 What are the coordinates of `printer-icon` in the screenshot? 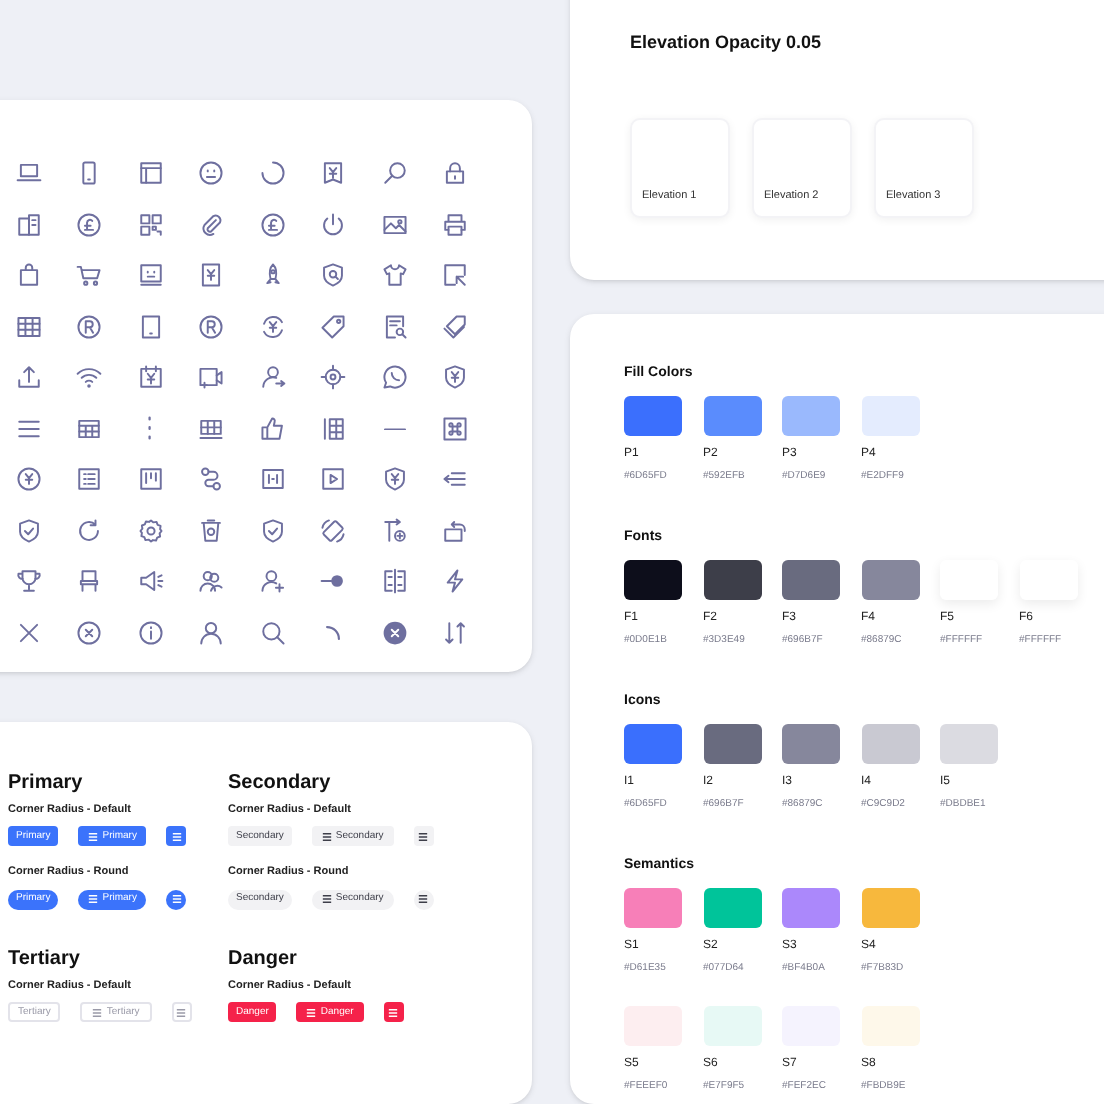 It's located at (455, 224).